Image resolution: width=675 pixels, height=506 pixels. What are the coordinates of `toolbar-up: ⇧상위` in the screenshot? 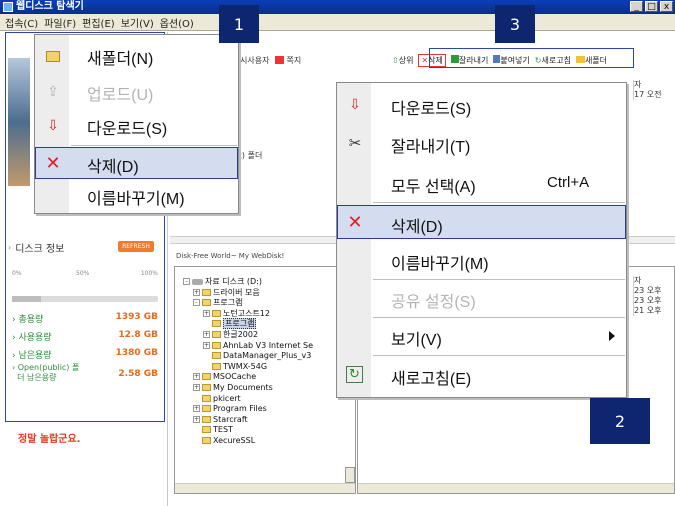 It's located at (402, 60).